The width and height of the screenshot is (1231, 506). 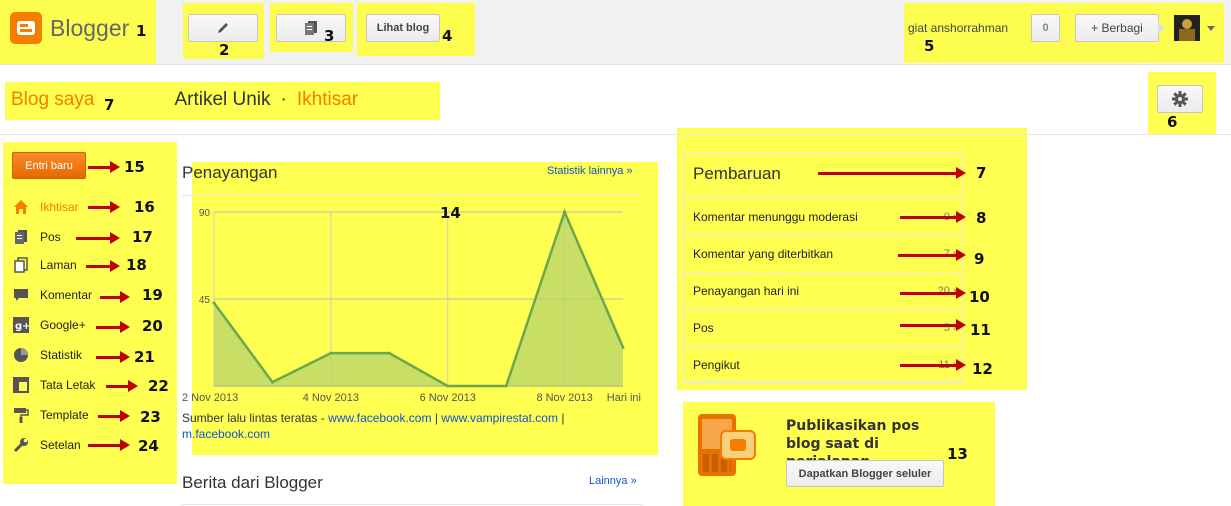 I want to click on sidebar-item-label: Statistik, so click(x=61, y=355).